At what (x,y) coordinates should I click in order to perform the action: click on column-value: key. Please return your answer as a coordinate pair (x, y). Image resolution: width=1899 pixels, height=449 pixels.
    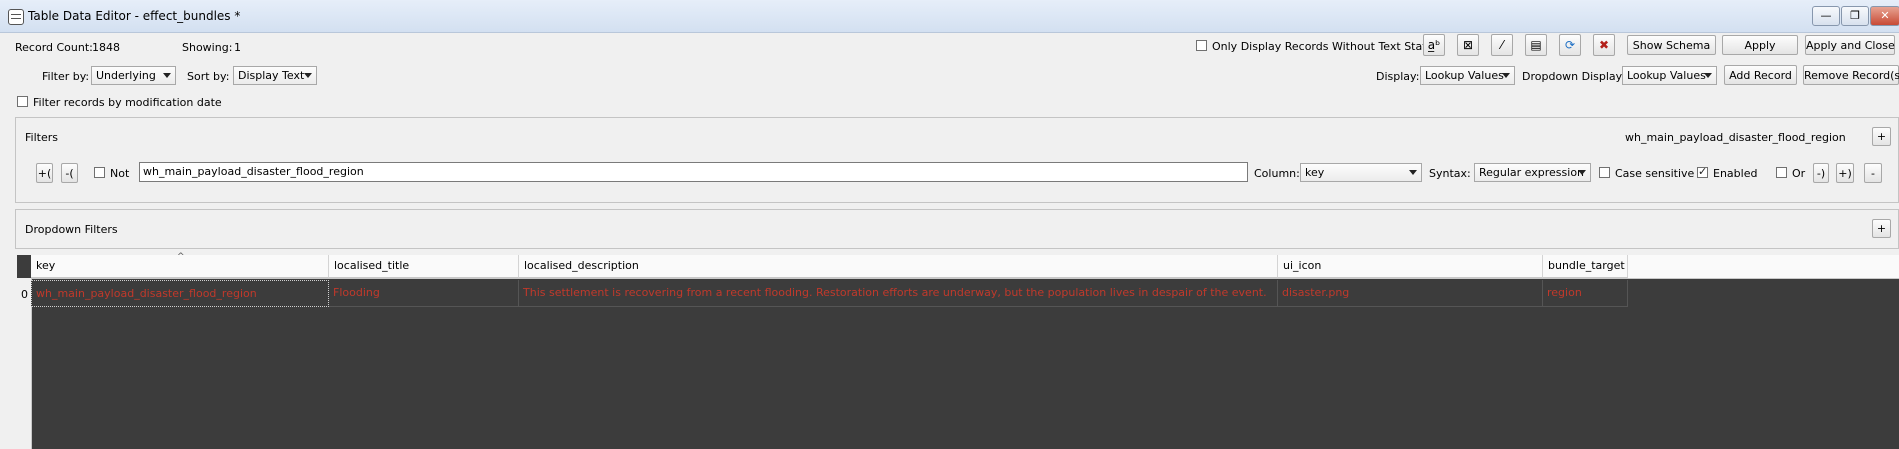
    Looking at the image, I should click on (1315, 172).